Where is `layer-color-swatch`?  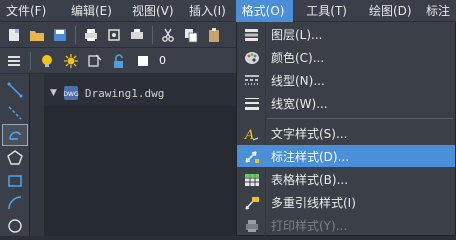 layer-color-swatch is located at coordinates (143, 61).